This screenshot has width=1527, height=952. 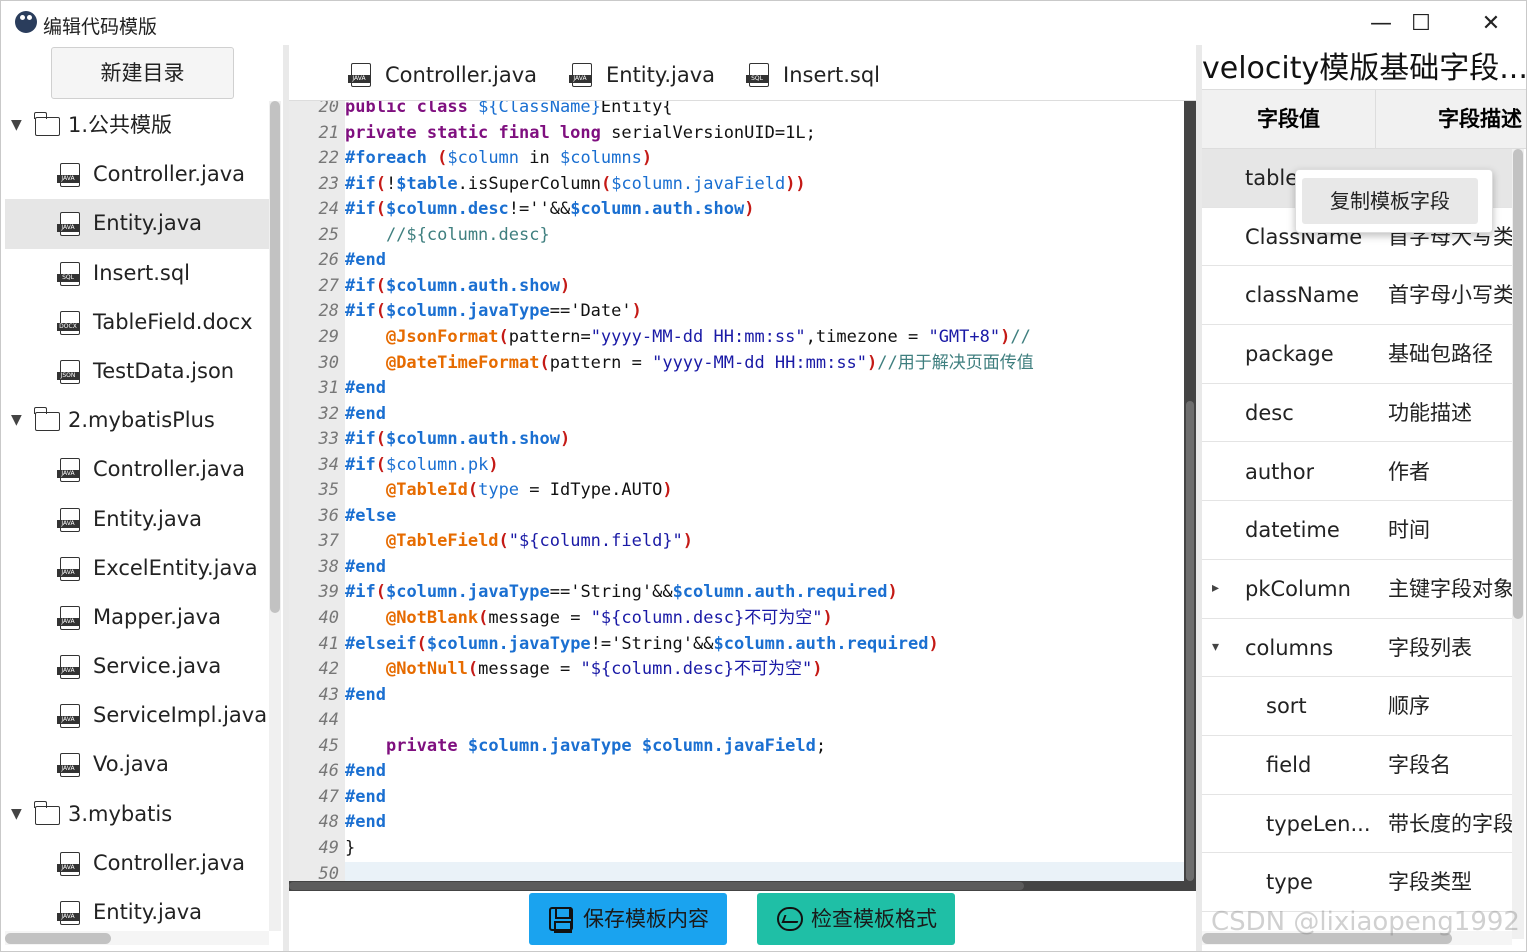 I want to click on tree-file: JSON TestData.json, so click(x=137, y=371).